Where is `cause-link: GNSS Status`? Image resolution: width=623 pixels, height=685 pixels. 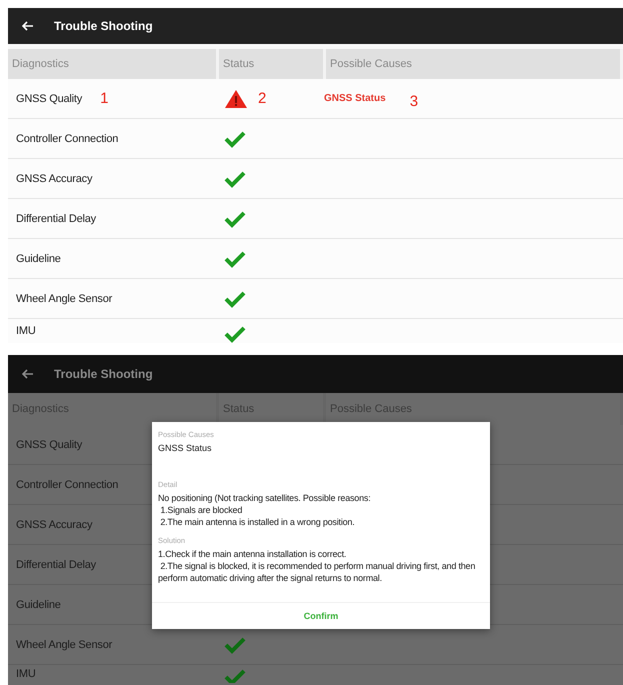 cause-link: GNSS Status is located at coordinates (355, 98).